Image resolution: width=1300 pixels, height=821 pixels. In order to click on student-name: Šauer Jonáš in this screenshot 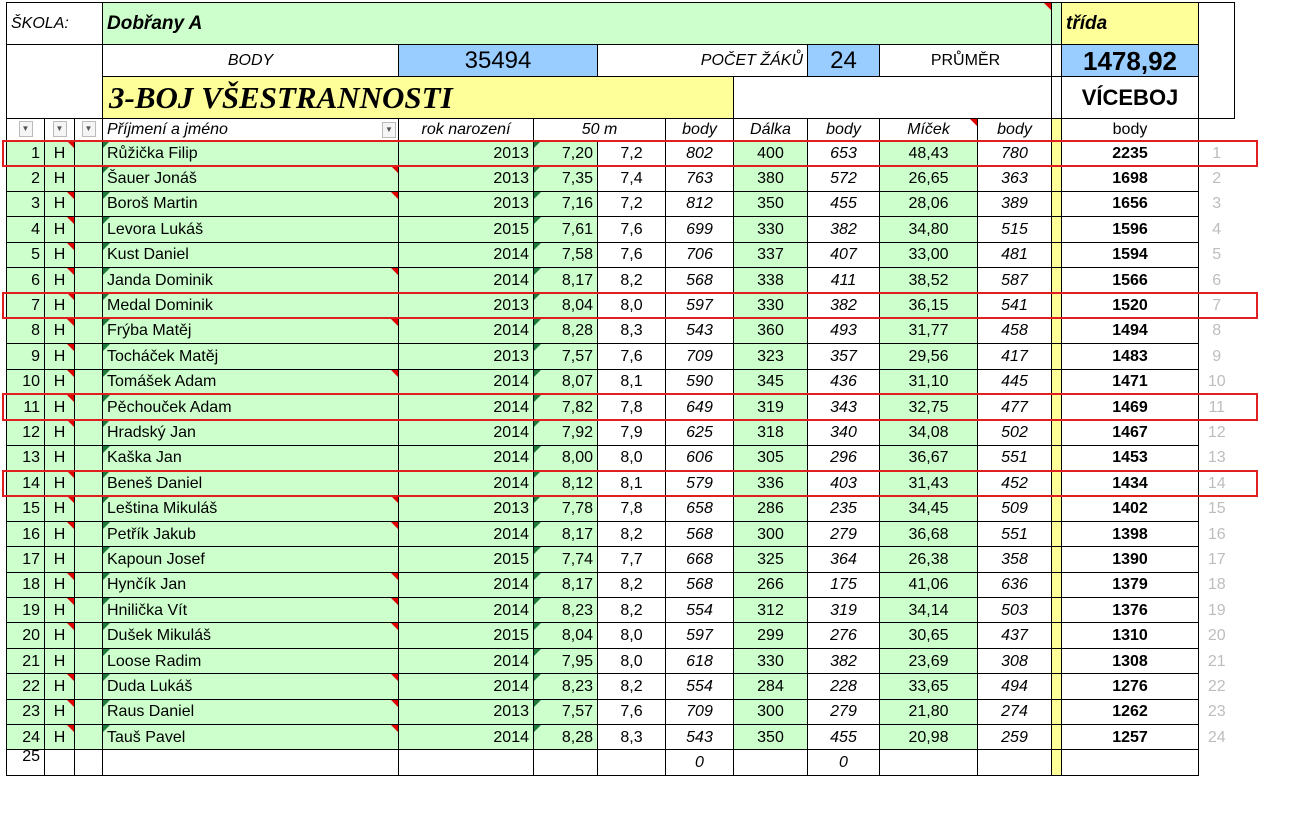, I will do `click(250, 178)`.